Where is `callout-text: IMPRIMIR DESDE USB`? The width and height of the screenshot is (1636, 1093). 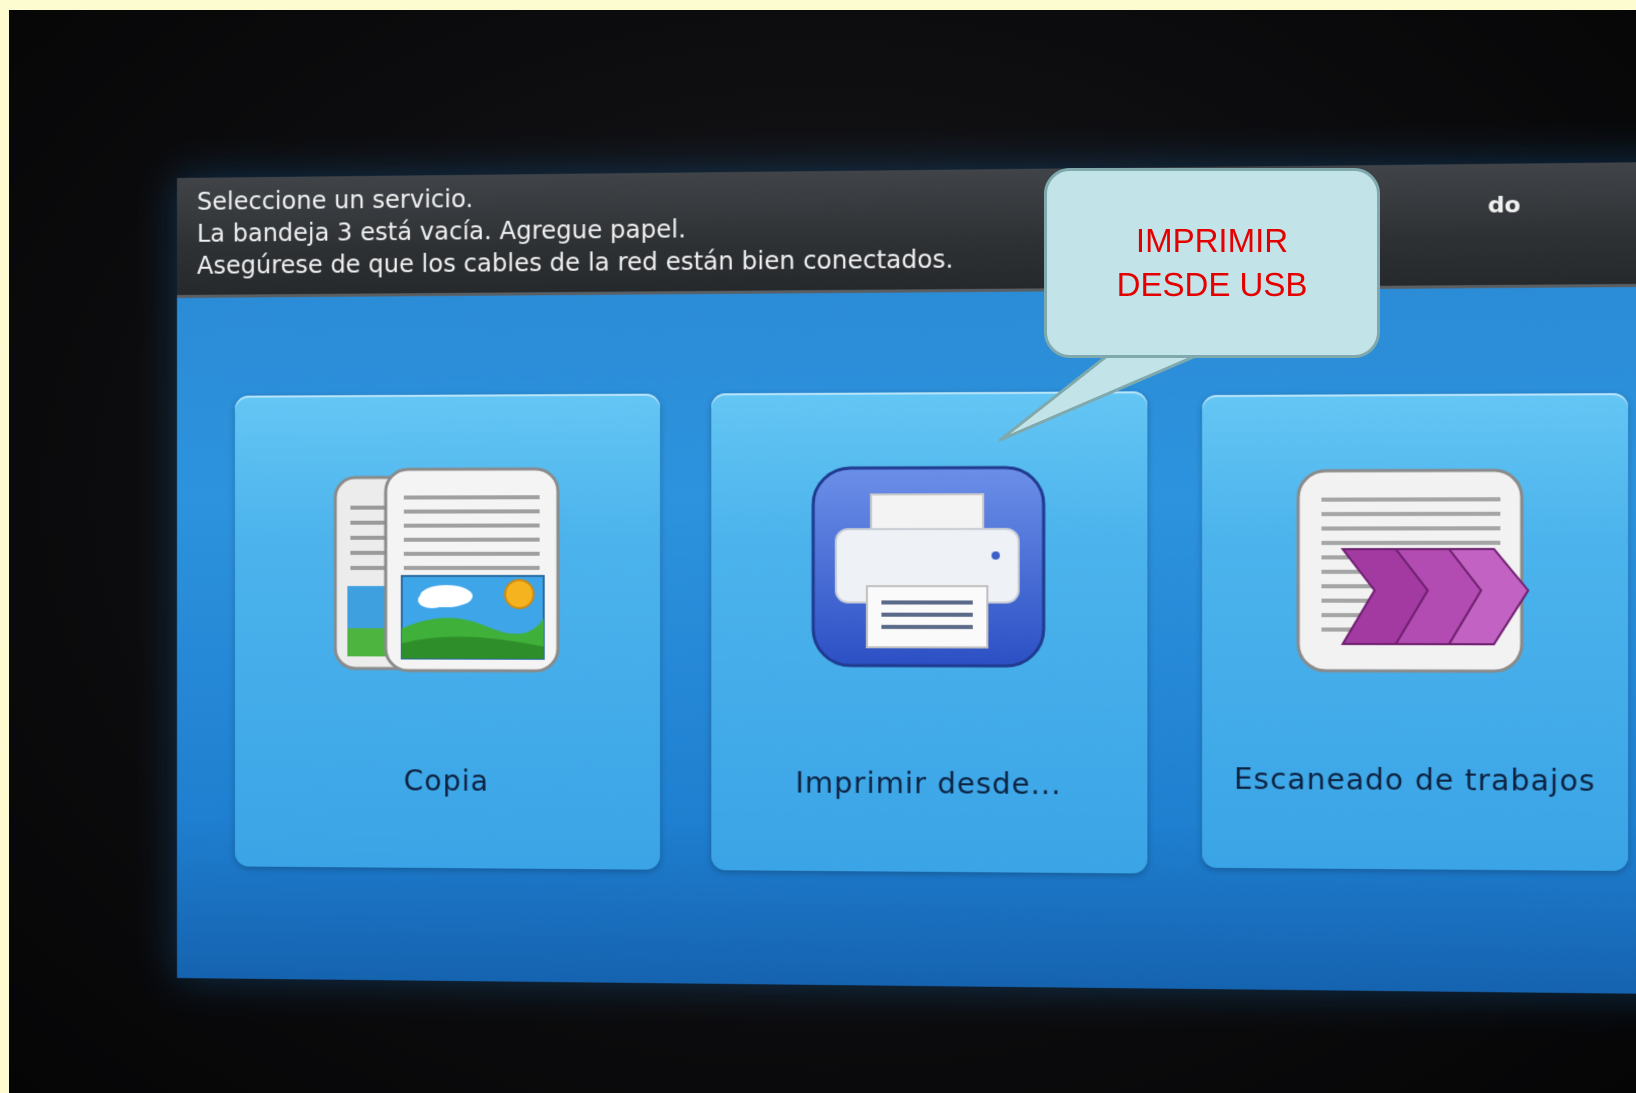 callout-text: IMPRIMIR DESDE USB is located at coordinates (1212, 262).